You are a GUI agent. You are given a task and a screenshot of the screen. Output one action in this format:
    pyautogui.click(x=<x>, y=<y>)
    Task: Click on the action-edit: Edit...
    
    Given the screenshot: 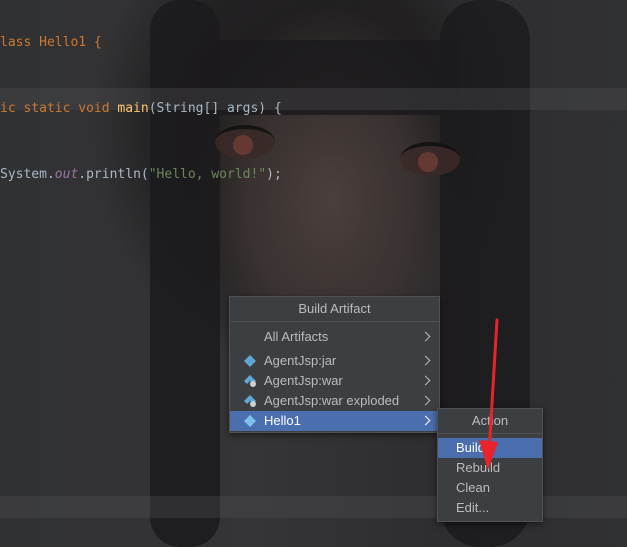 What is the action you would take?
    pyautogui.click(x=490, y=508)
    